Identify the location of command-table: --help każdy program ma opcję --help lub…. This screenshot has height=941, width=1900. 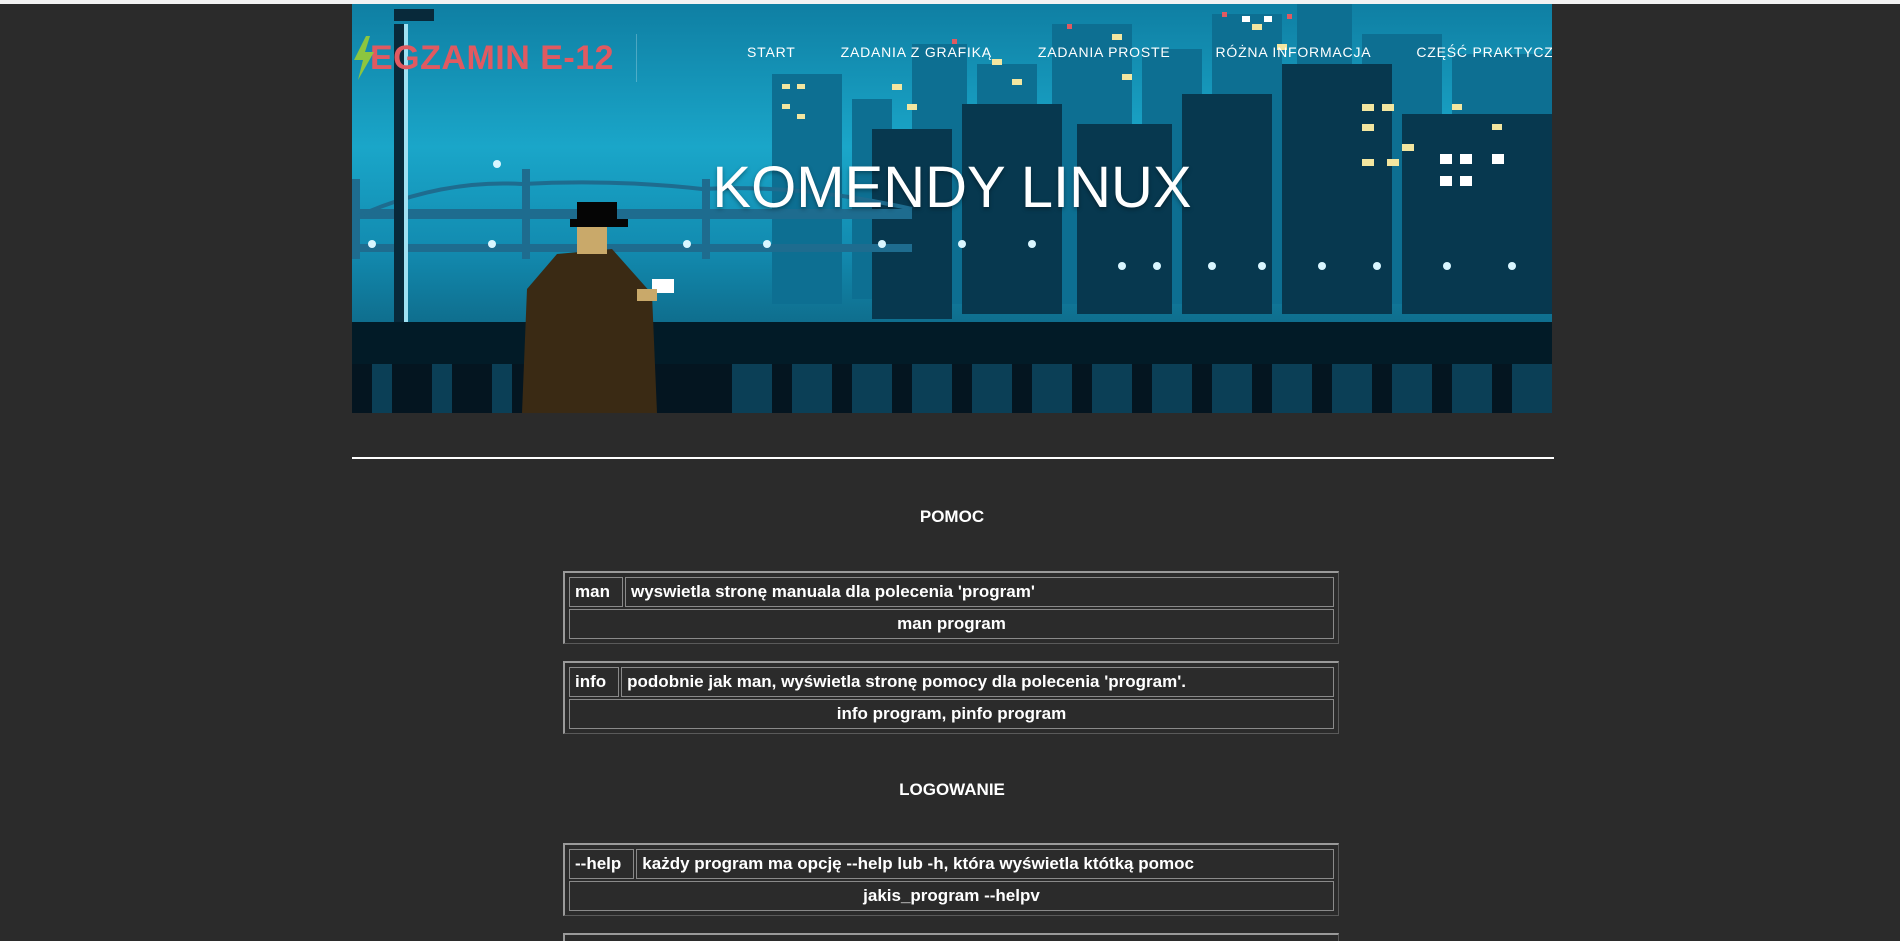
(951, 879).